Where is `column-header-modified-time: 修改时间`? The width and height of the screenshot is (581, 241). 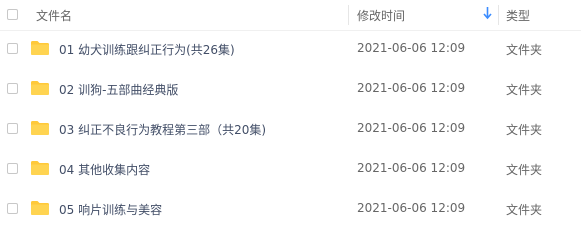
column-header-modified-time: 修改时间 is located at coordinates (381, 15).